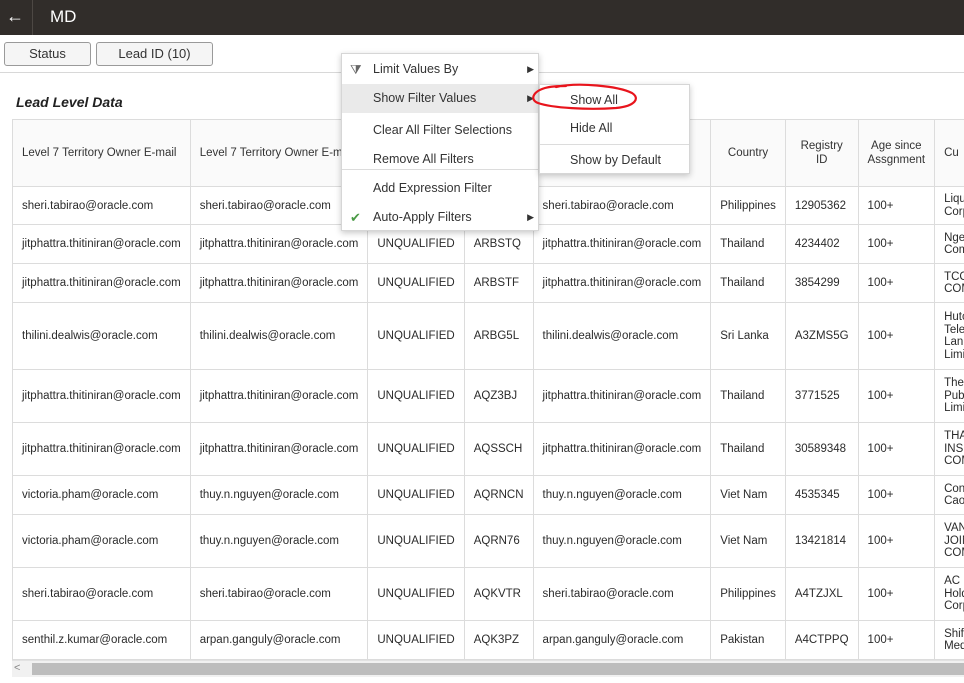 This screenshot has height=683, width=964. What do you see at coordinates (949, 541) in the screenshot?
I see `table-cell: VANJOINCOM` at bounding box center [949, 541].